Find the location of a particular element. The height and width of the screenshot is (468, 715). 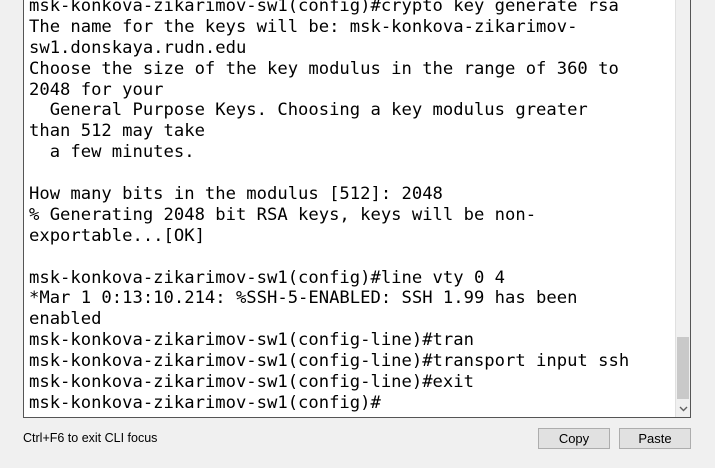

terminal-line: enabled is located at coordinates (65, 319).